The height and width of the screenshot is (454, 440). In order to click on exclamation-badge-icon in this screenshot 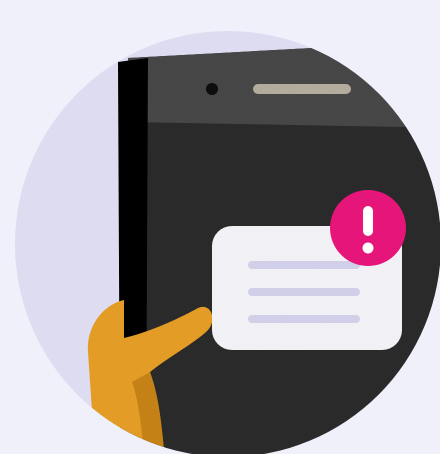, I will do `click(368, 228)`.